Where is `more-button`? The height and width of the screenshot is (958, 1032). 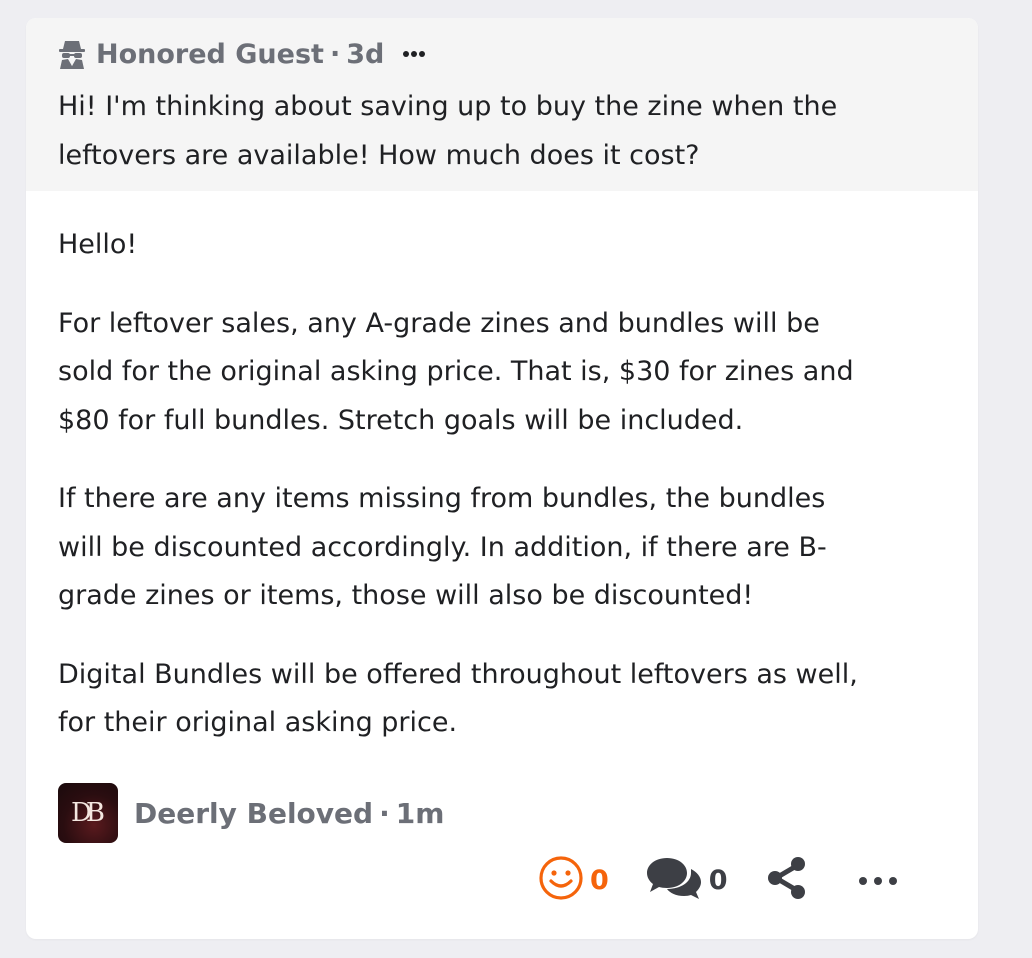
more-button is located at coordinates (878, 880).